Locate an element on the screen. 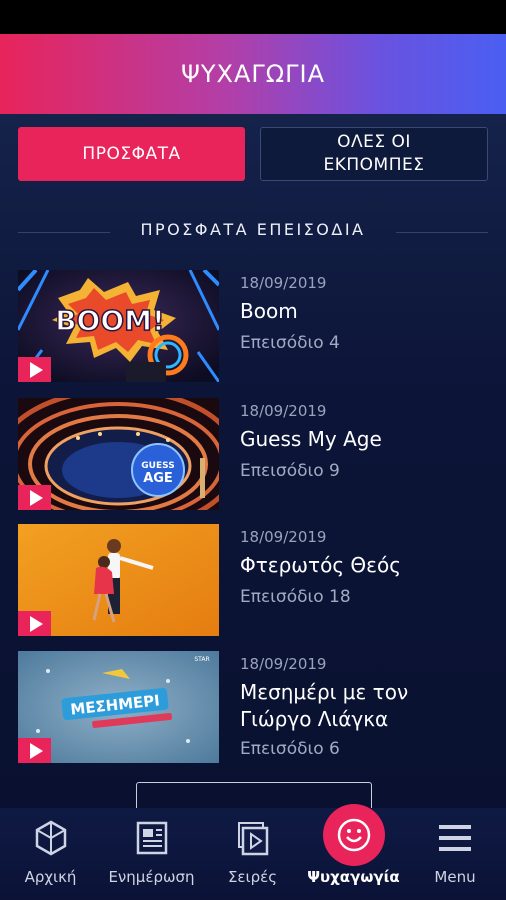 This screenshot has width=506, height=900. episode-info: 18/09/2019 Boom Επεισόδιο 4 is located at coordinates (364, 311).